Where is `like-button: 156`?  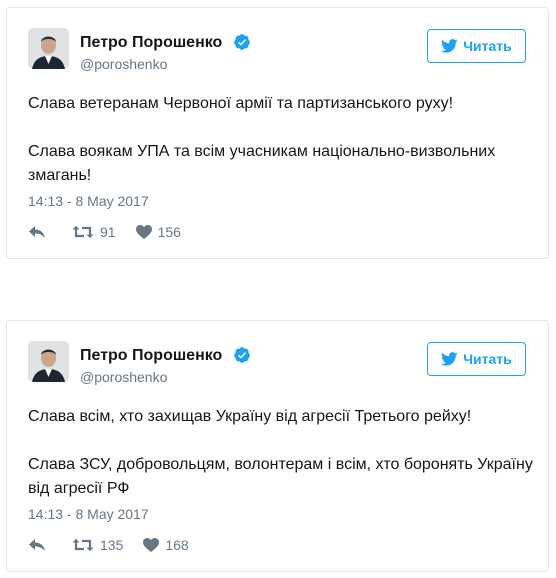 like-button: 156 is located at coordinates (158, 232).